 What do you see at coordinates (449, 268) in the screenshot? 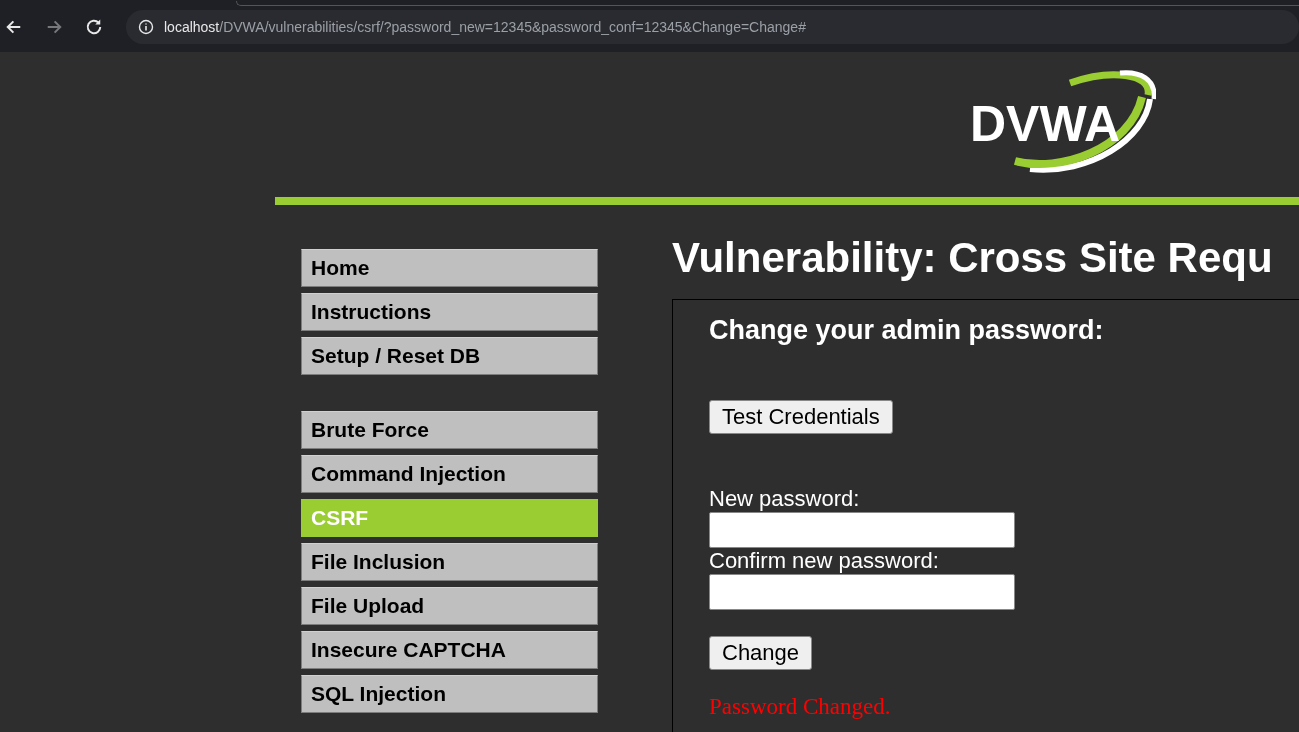
I see `sidebar-item: Home` at bounding box center [449, 268].